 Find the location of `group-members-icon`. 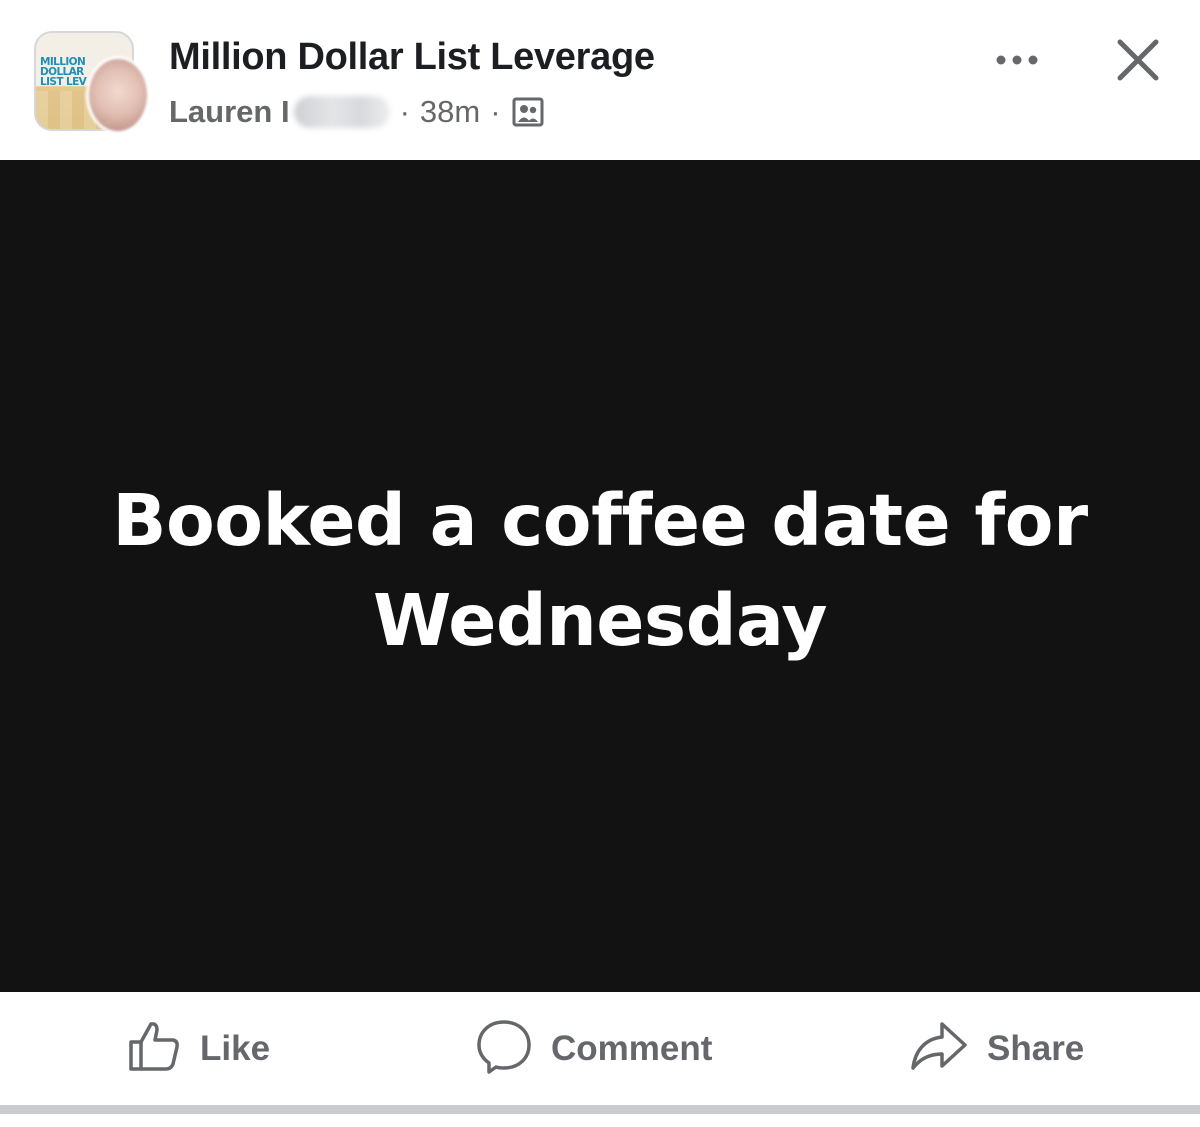

group-members-icon is located at coordinates (528, 112).